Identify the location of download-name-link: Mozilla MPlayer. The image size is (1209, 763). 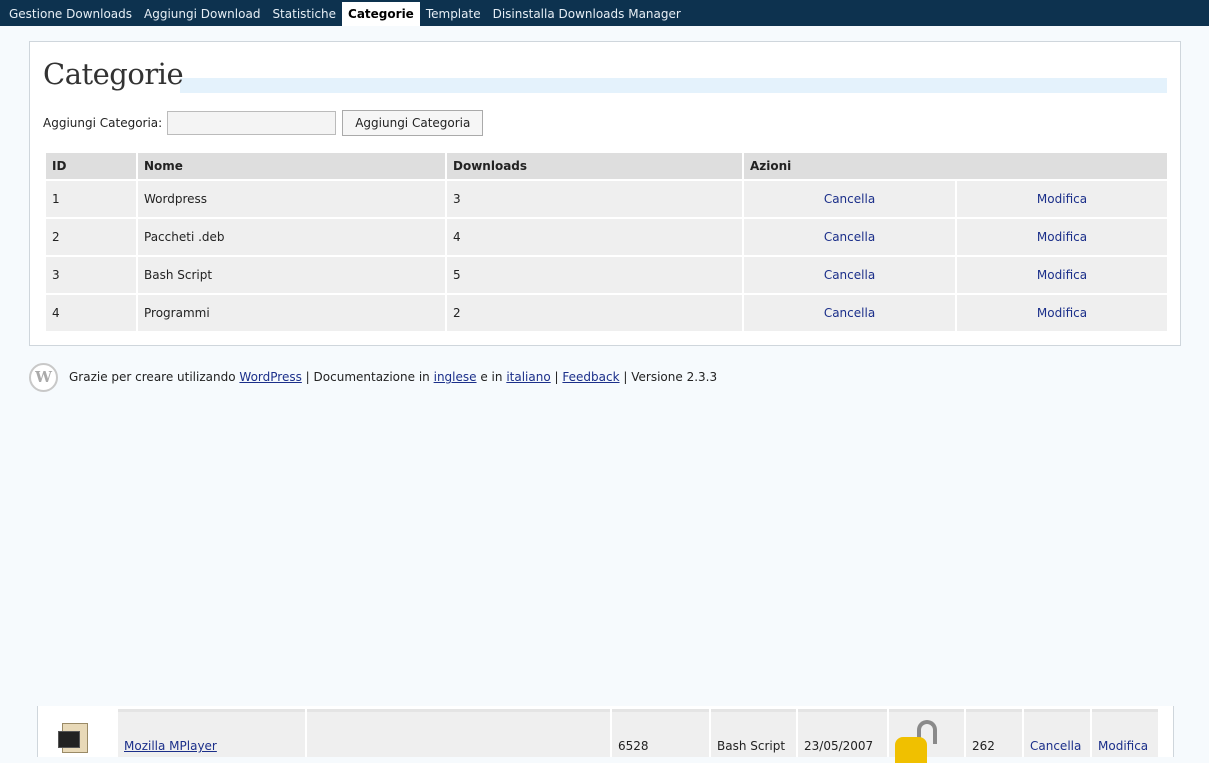
(170, 746).